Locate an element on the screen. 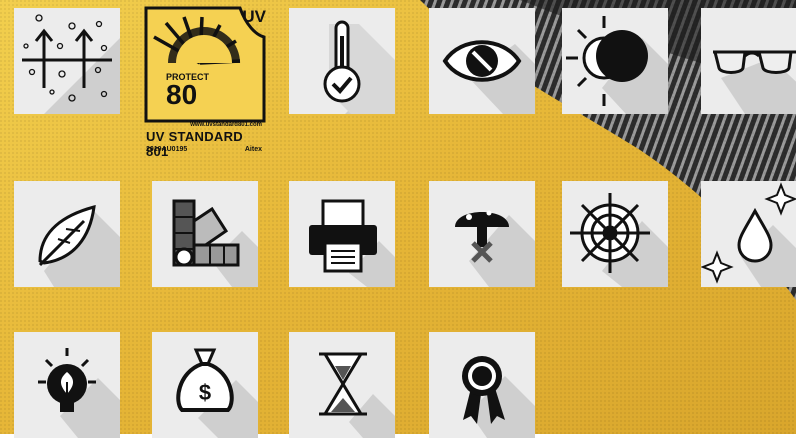 The height and width of the screenshot is (438, 796). ship-wheel-icon is located at coordinates (619, 240).